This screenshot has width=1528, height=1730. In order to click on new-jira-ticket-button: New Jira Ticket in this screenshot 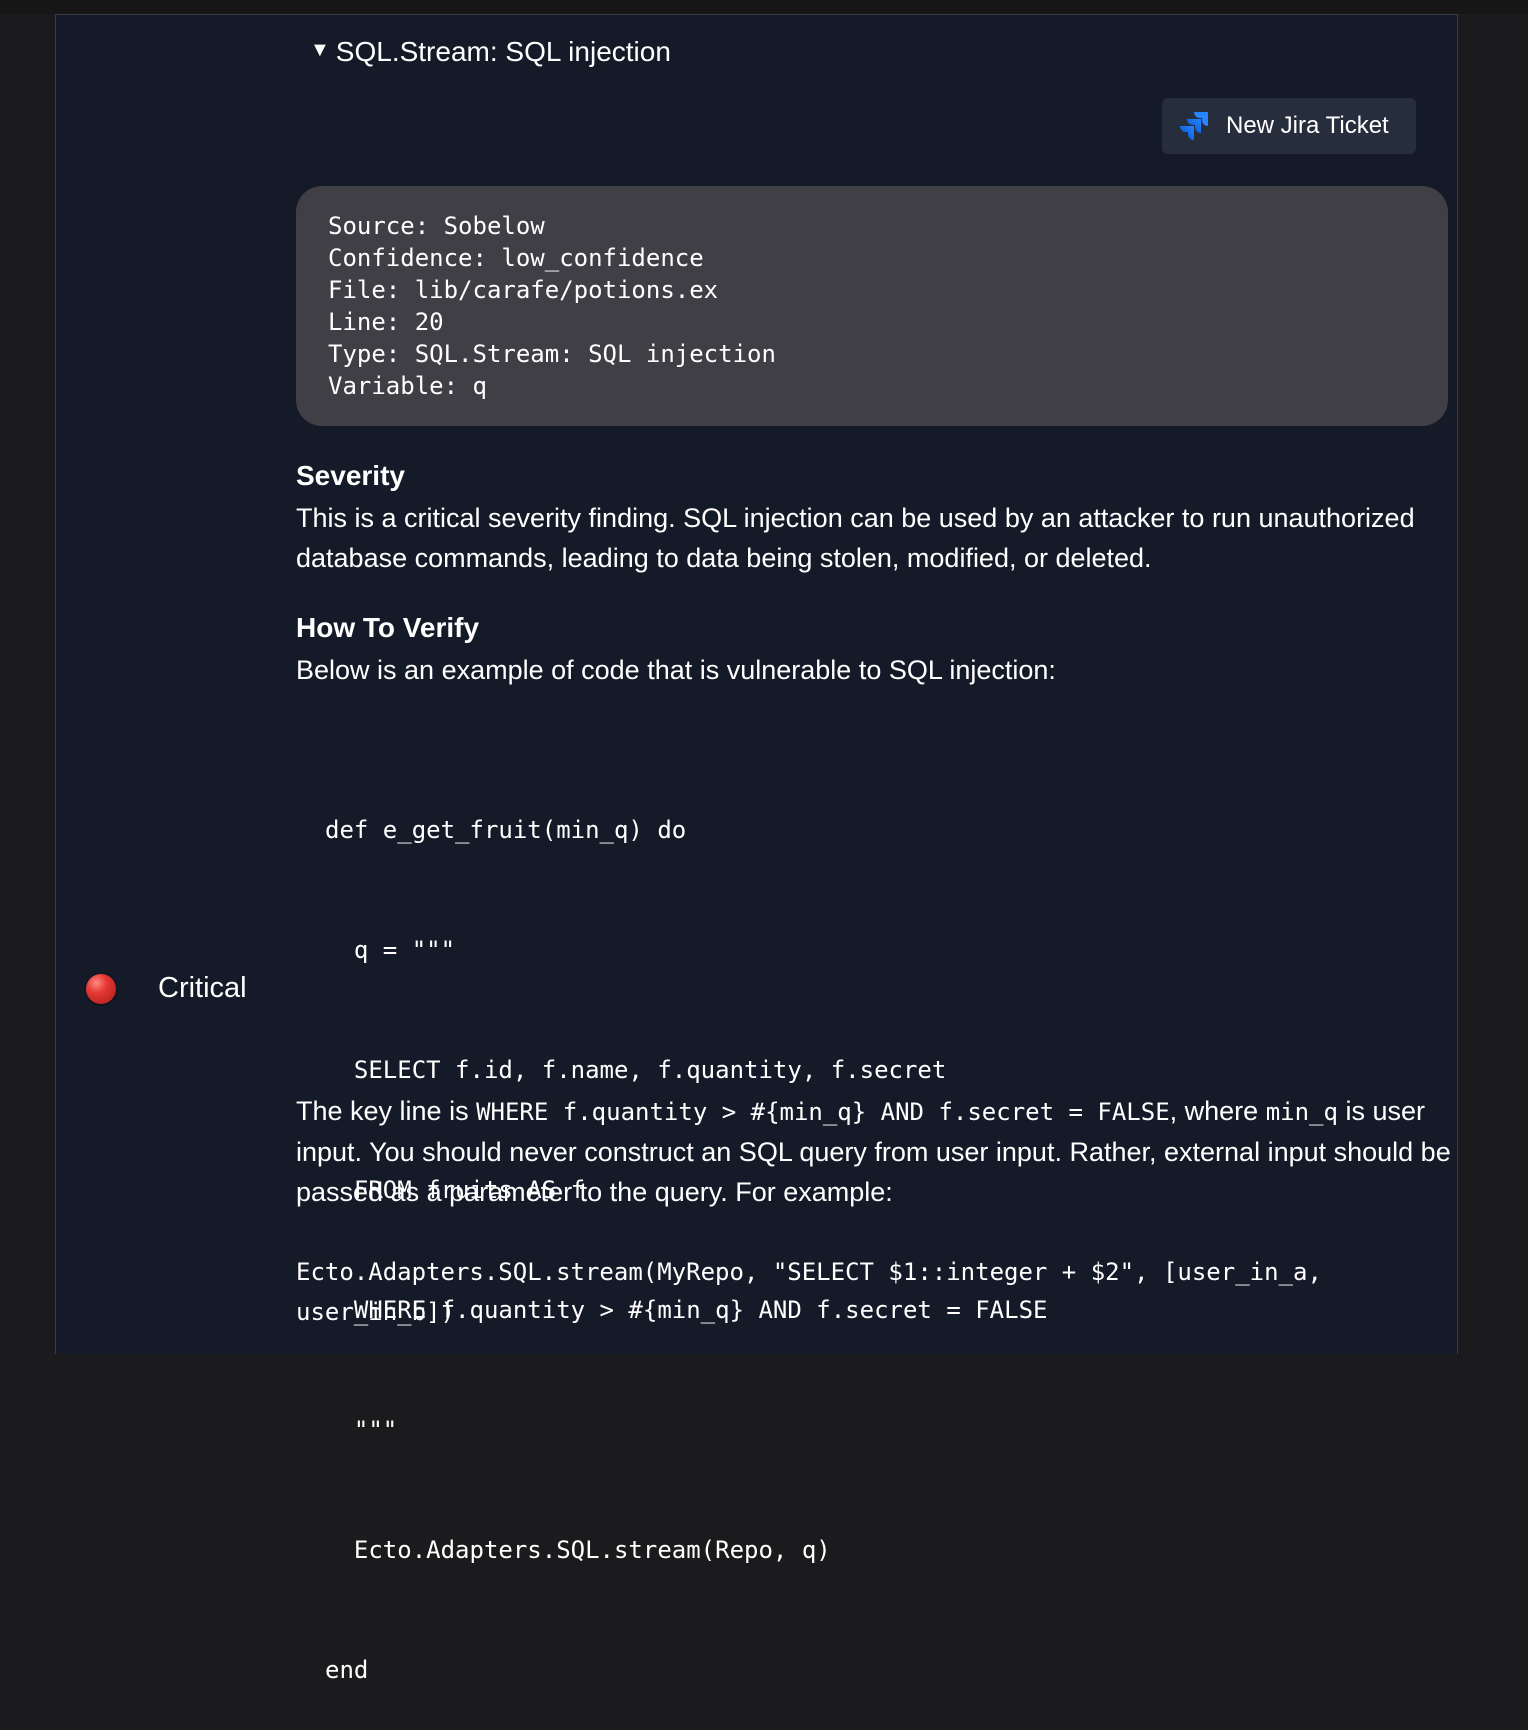, I will do `click(1289, 126)`.